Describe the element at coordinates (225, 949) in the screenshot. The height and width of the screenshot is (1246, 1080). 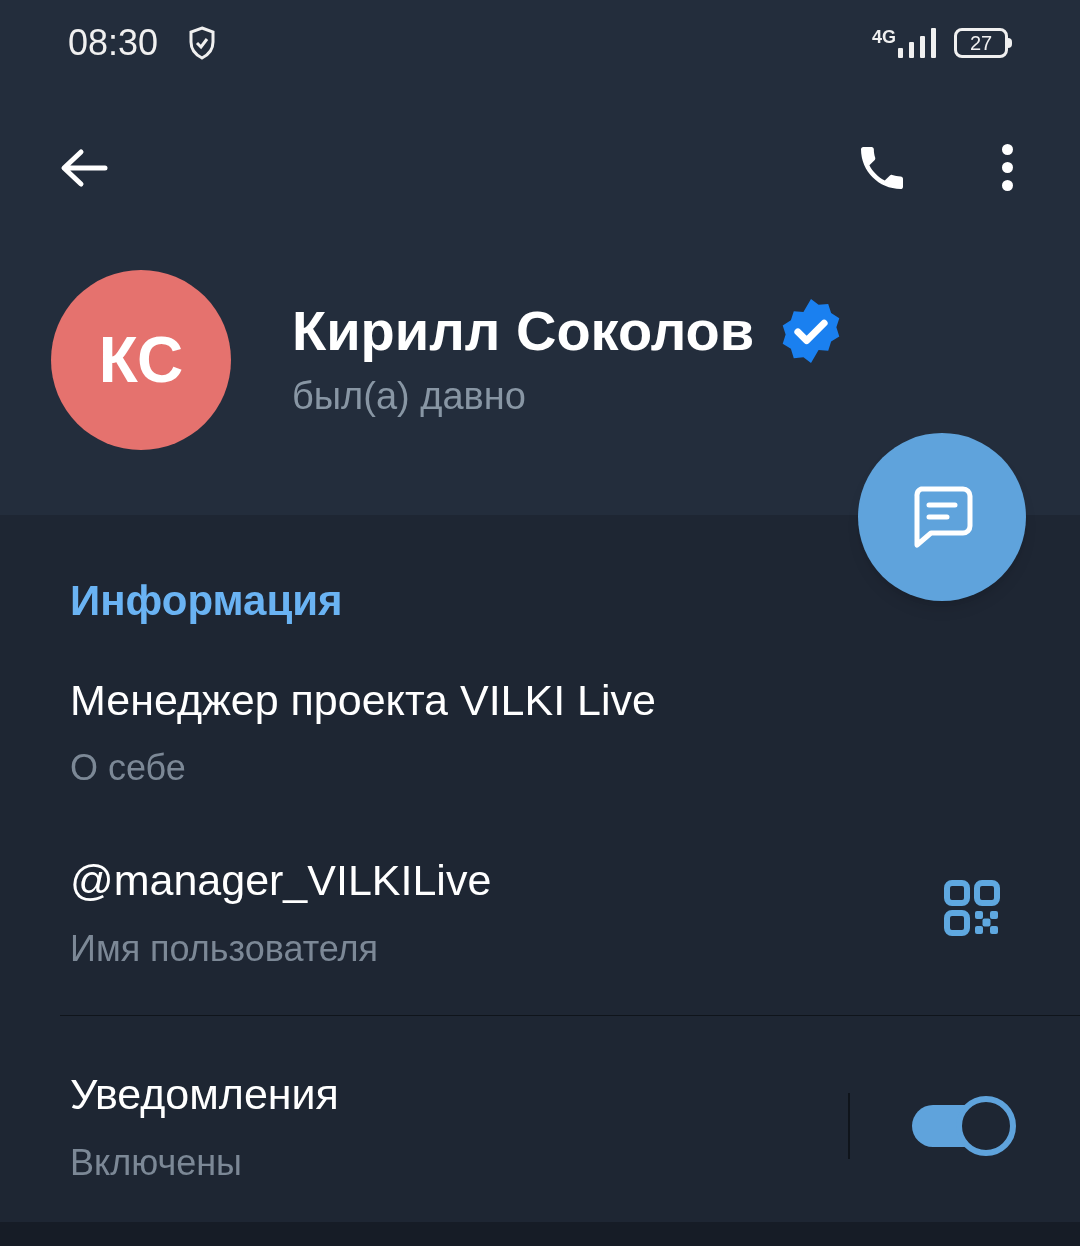
I see `field-label: Имя пользователя` at that location.